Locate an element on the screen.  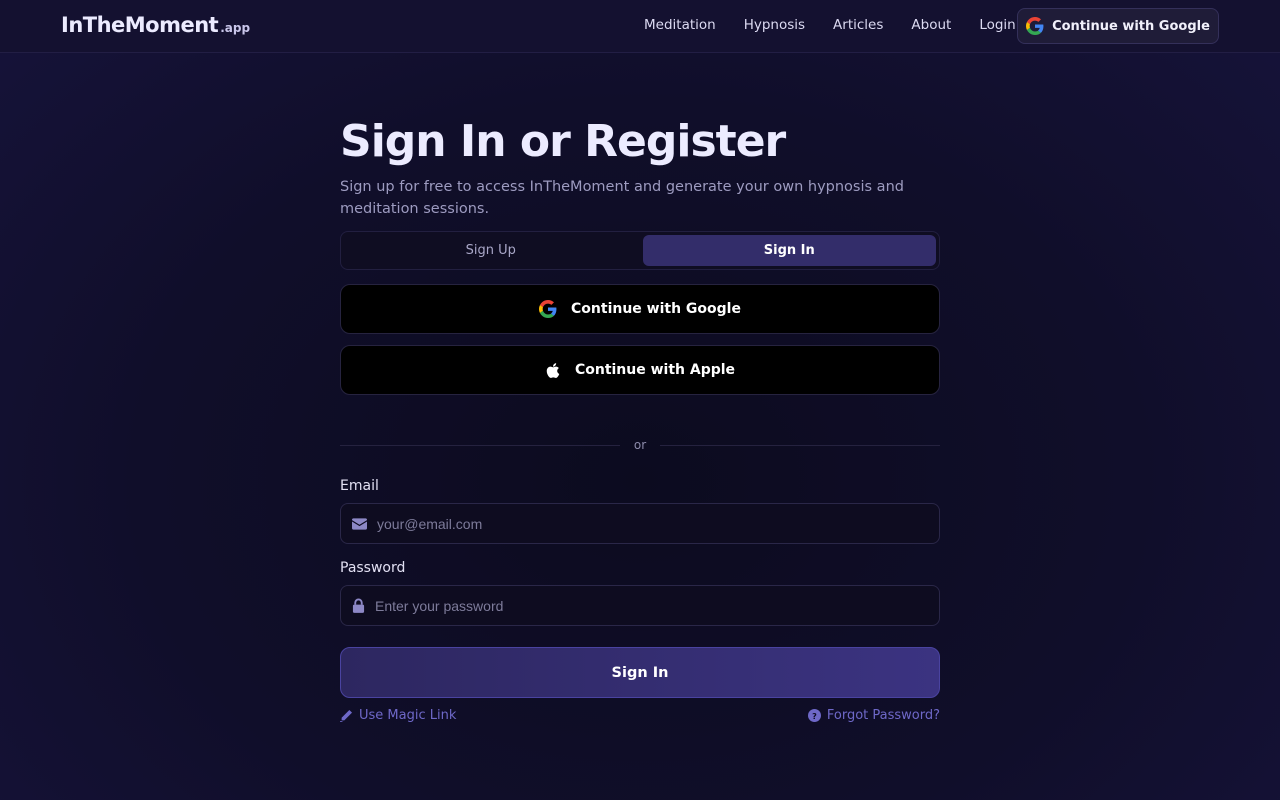
auth-links: Use Magic Link ? Forgot Password? is located at coordinates (640, 715).